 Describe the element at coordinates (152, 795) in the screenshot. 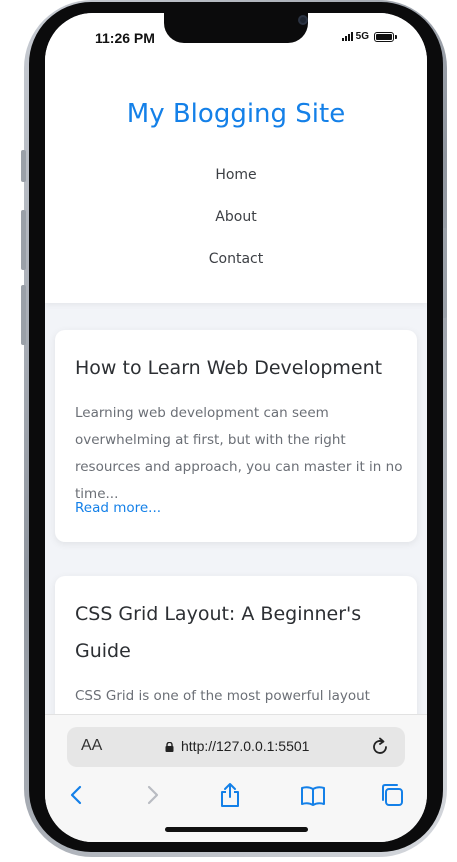

I see `forward-icon` at that location.